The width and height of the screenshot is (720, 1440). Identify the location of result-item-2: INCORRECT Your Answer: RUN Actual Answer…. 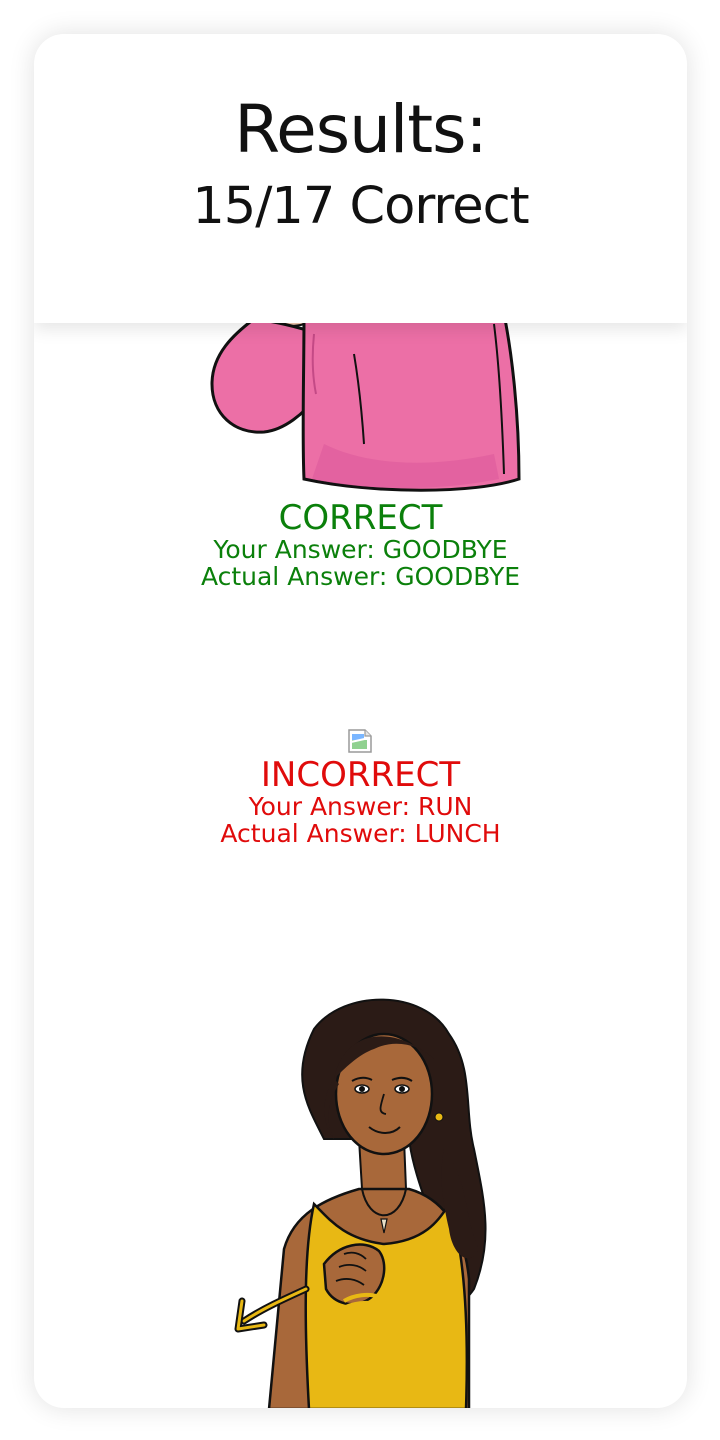
(360, 802).